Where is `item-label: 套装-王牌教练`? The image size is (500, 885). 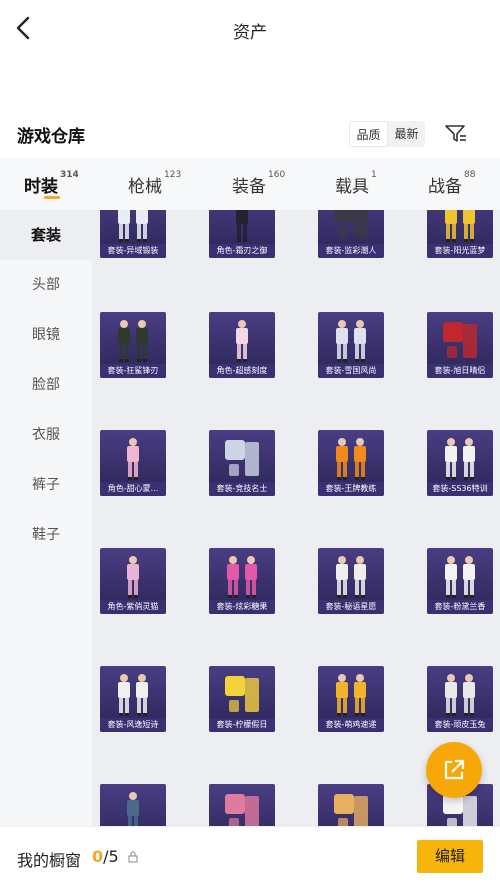 item-label: 套装-王牌教练 is located at coordinates (351, 489).